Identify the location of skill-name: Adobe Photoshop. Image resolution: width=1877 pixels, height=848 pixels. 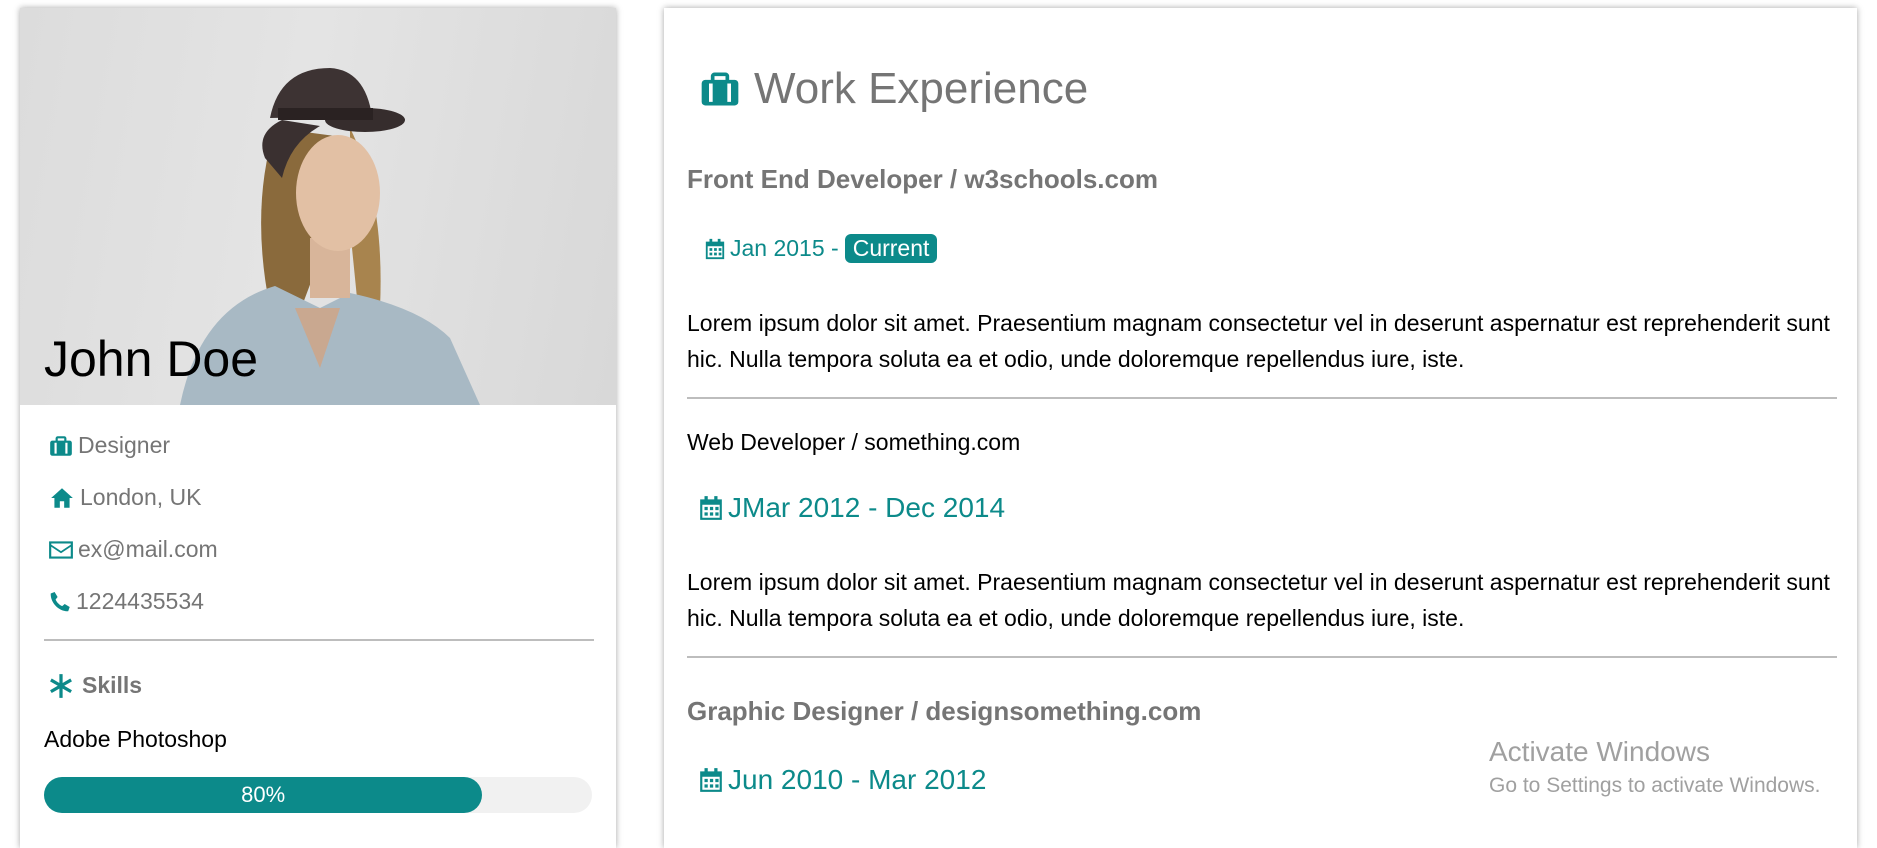
(135, 739).